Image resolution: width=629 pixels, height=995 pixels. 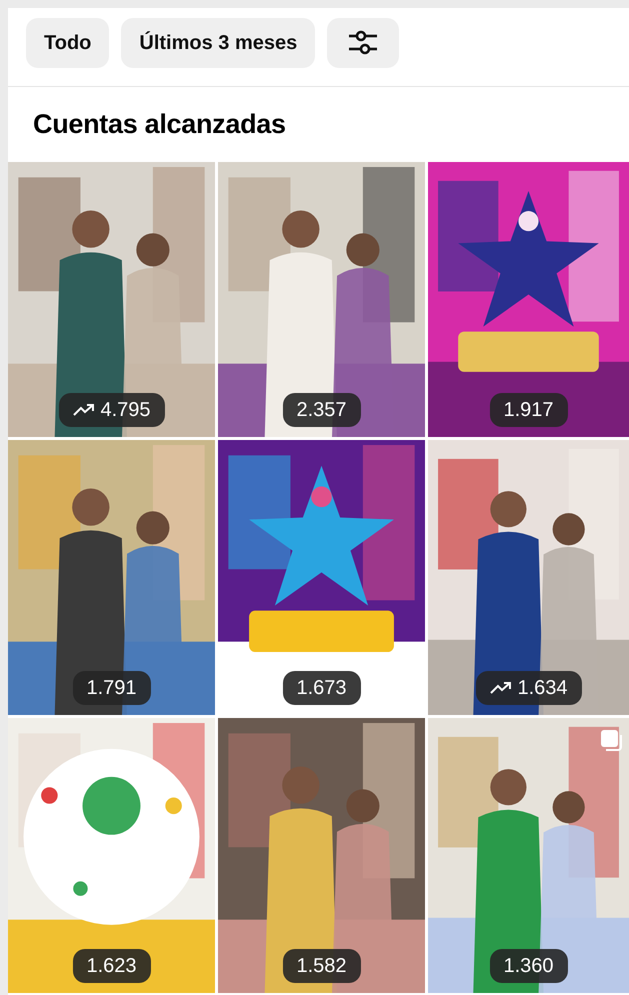 What do you see at coordinates (528, 410) in the screenshot?
I see `reach-count-badge: 1.917` at bounding box center [528, 410].